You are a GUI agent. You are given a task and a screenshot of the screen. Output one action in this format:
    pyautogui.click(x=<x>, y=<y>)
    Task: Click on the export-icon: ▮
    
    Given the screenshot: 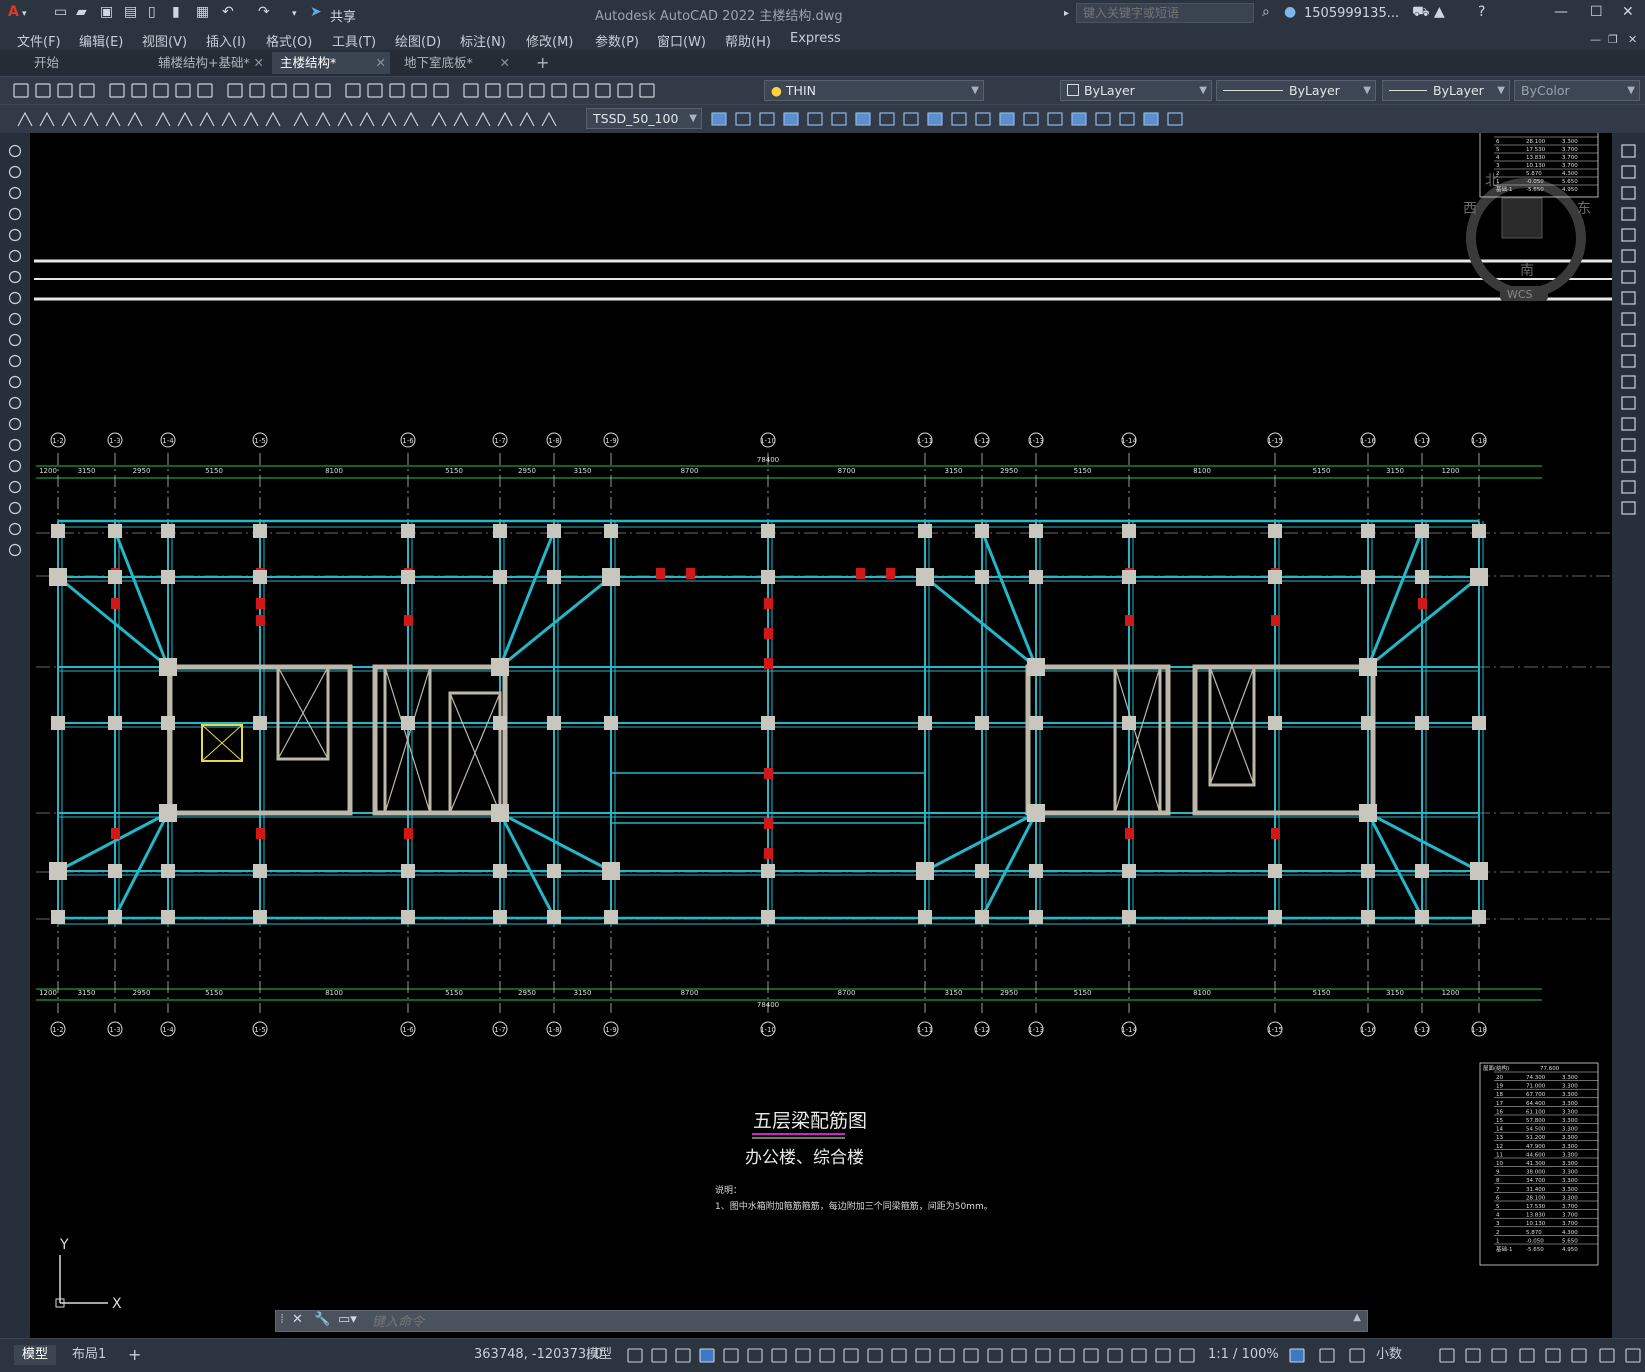 What is the action you would take?
    pyautogui.click(x=176, y=12)
    